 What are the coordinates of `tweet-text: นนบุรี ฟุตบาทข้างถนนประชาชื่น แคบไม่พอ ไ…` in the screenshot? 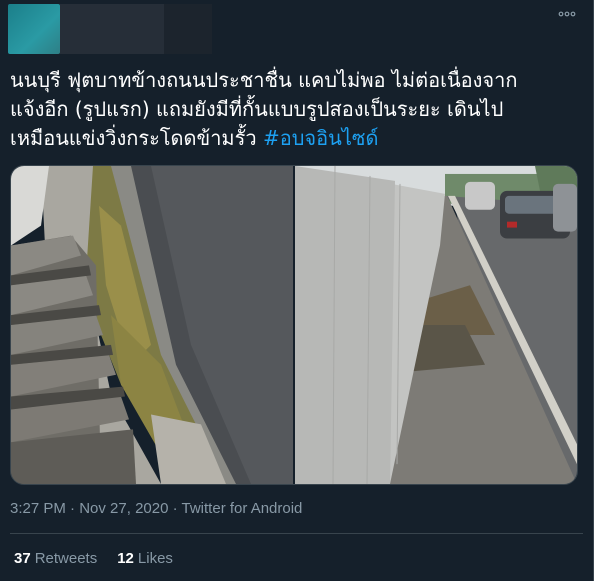 It's located at (296, 109).